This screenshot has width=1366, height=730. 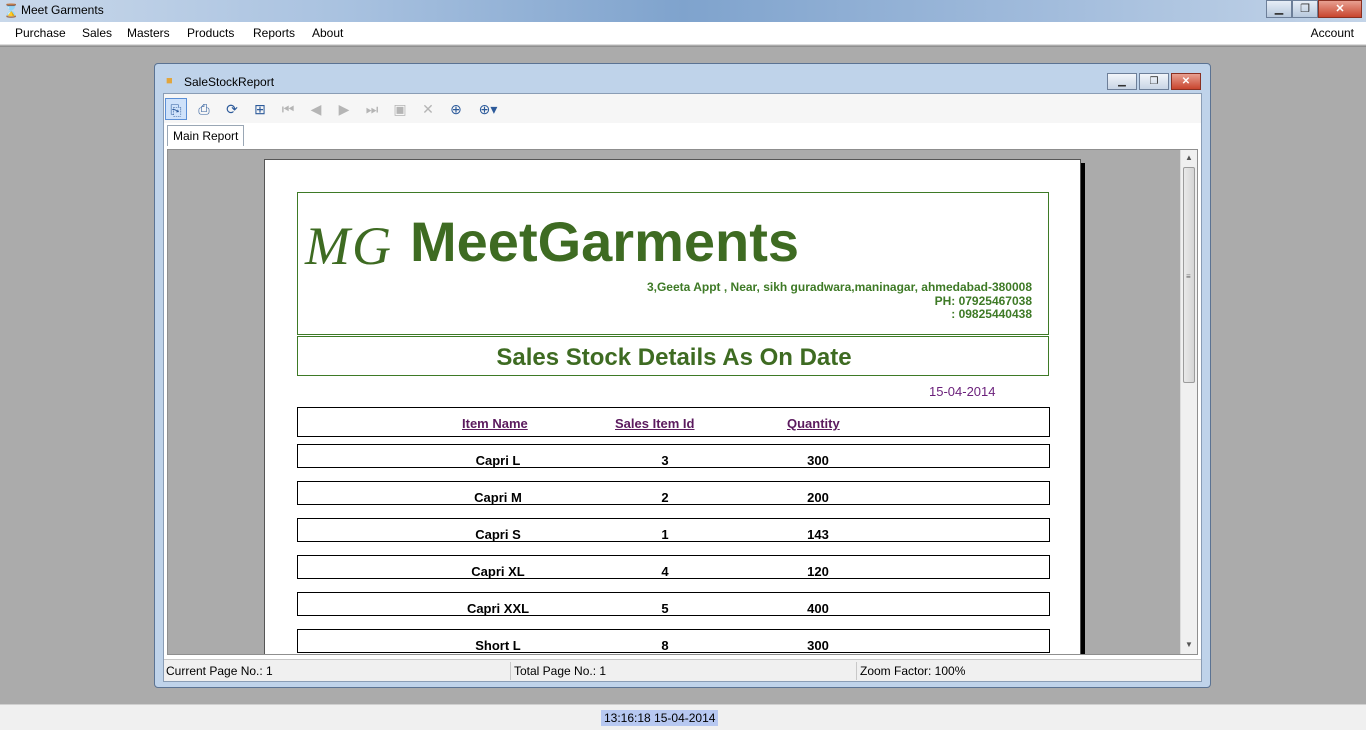 I want to click on first-page-icon: ⏮, so click(x=288, y=109).